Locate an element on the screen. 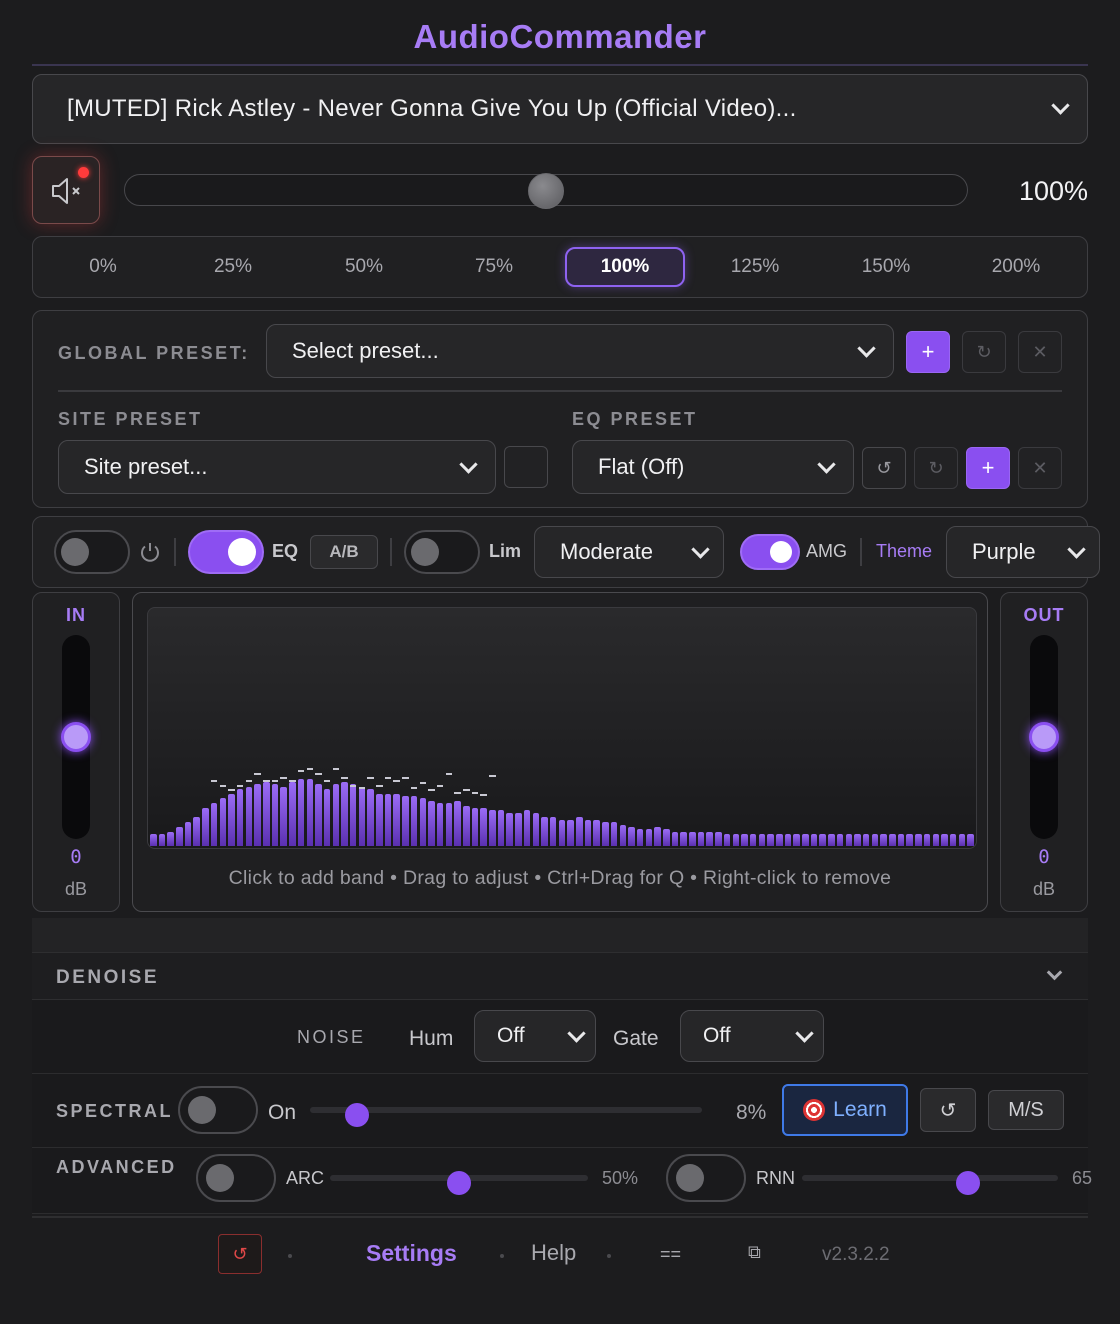  volume-slider-thumb is located at coordinates (546, 191).